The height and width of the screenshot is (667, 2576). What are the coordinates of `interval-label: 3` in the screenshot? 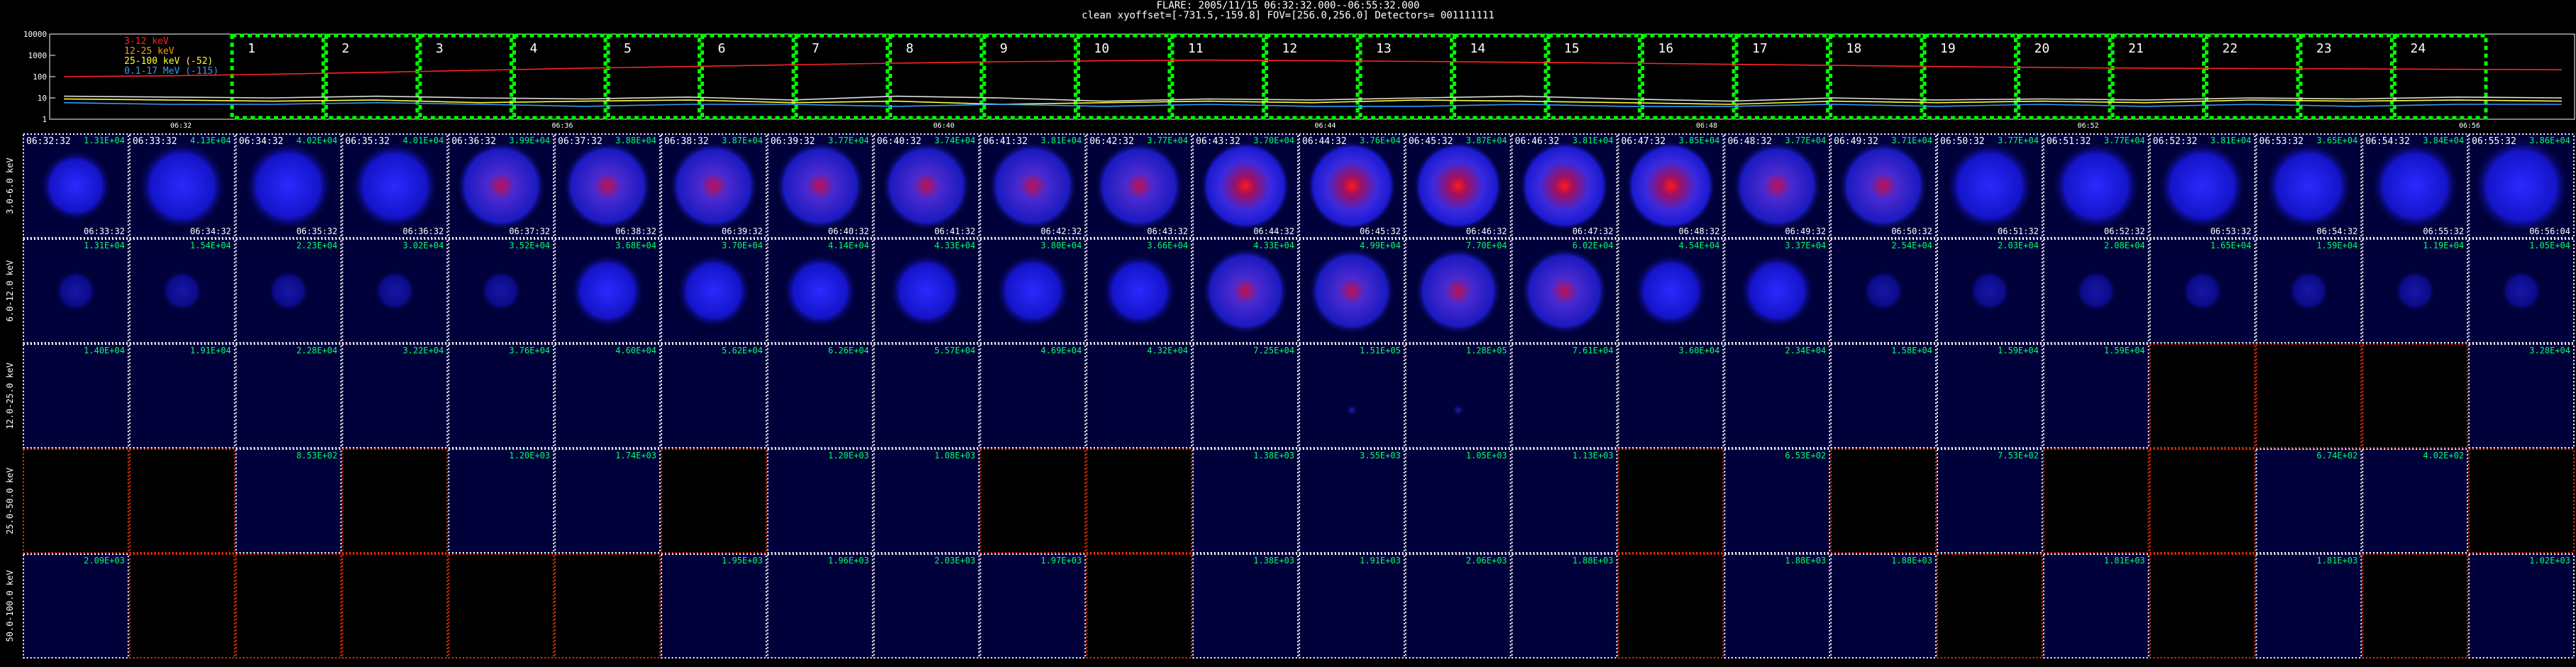 It's located at (440, 48).